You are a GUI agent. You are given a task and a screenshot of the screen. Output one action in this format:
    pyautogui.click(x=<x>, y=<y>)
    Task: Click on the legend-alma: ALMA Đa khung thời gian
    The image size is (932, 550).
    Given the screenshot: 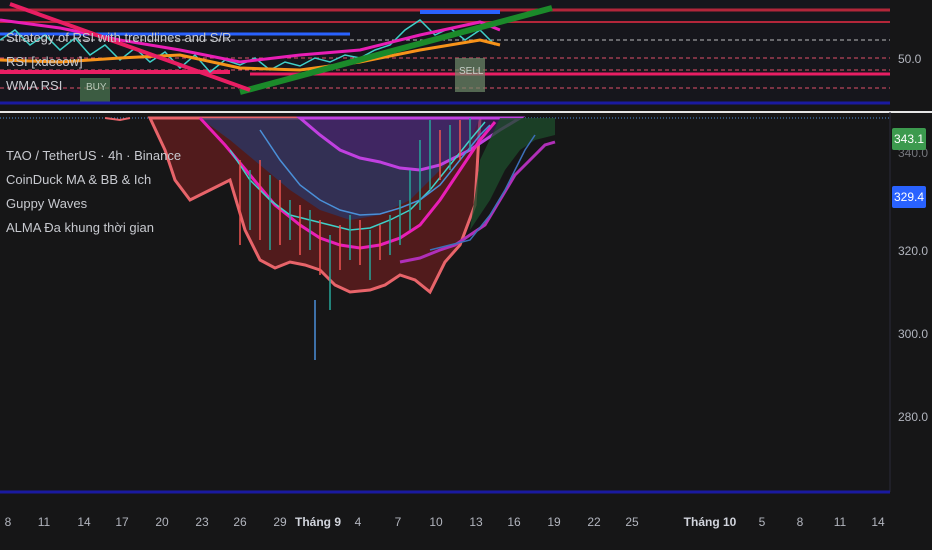 What is the action you would take?
    pyautogui.click(x=80, y=227)
    